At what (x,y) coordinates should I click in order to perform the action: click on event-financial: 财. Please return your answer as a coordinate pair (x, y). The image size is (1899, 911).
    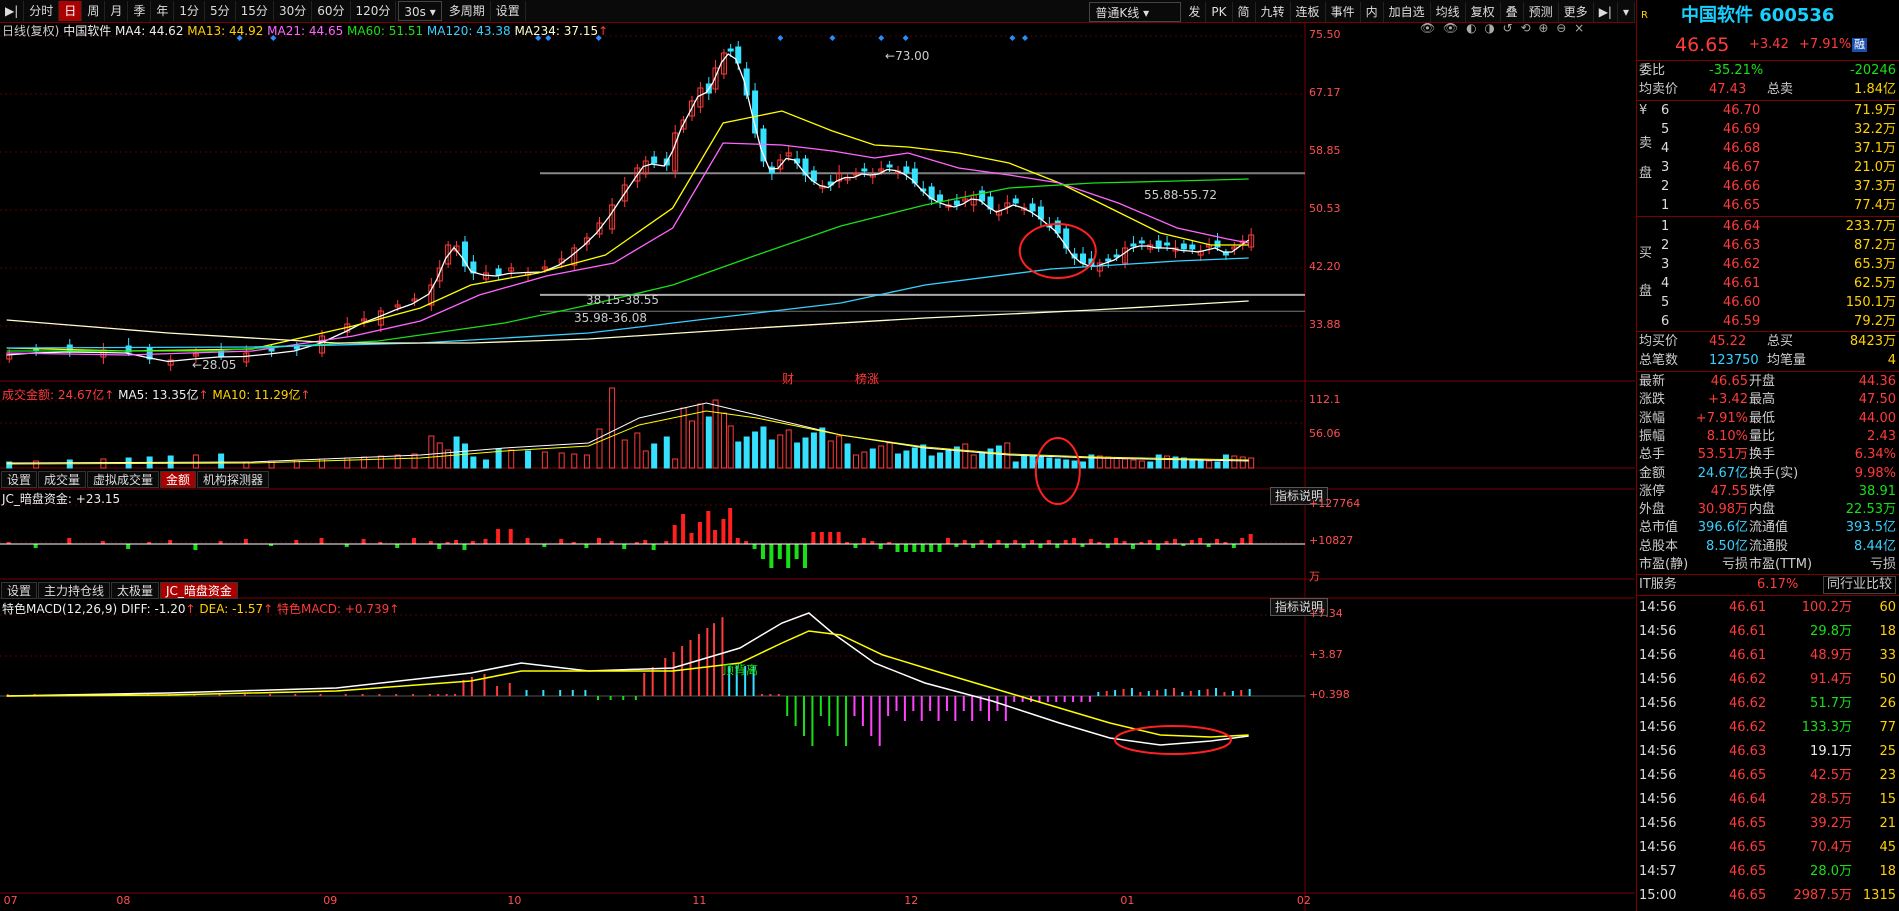
    Looking at the image, I should click on (788, 378).